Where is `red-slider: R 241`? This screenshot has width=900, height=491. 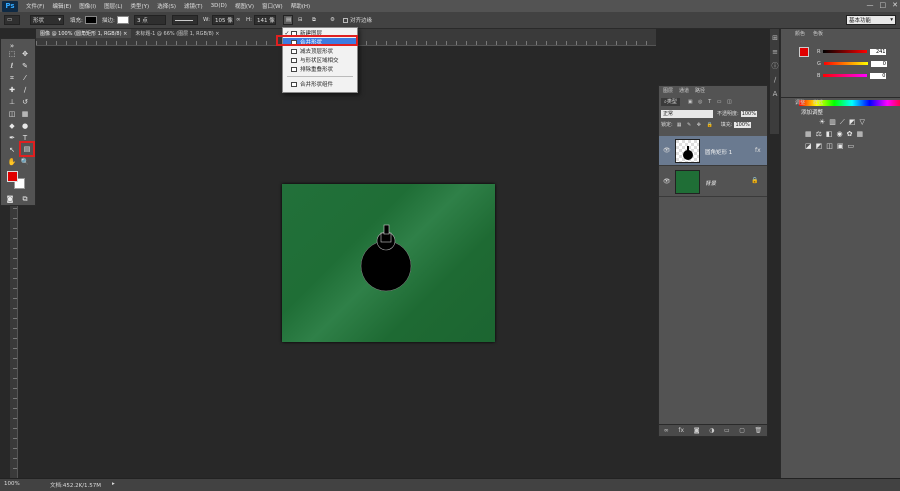 red-slider: R 241 is located at coordinates (858, 51).